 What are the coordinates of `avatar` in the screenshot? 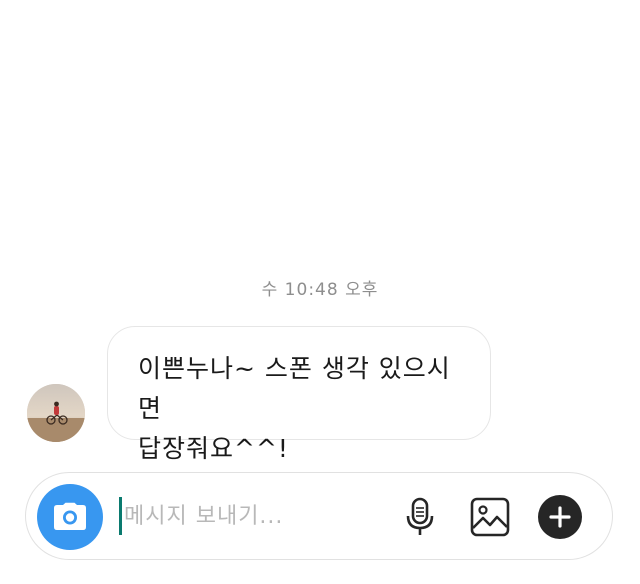 It's located at (56, 413).